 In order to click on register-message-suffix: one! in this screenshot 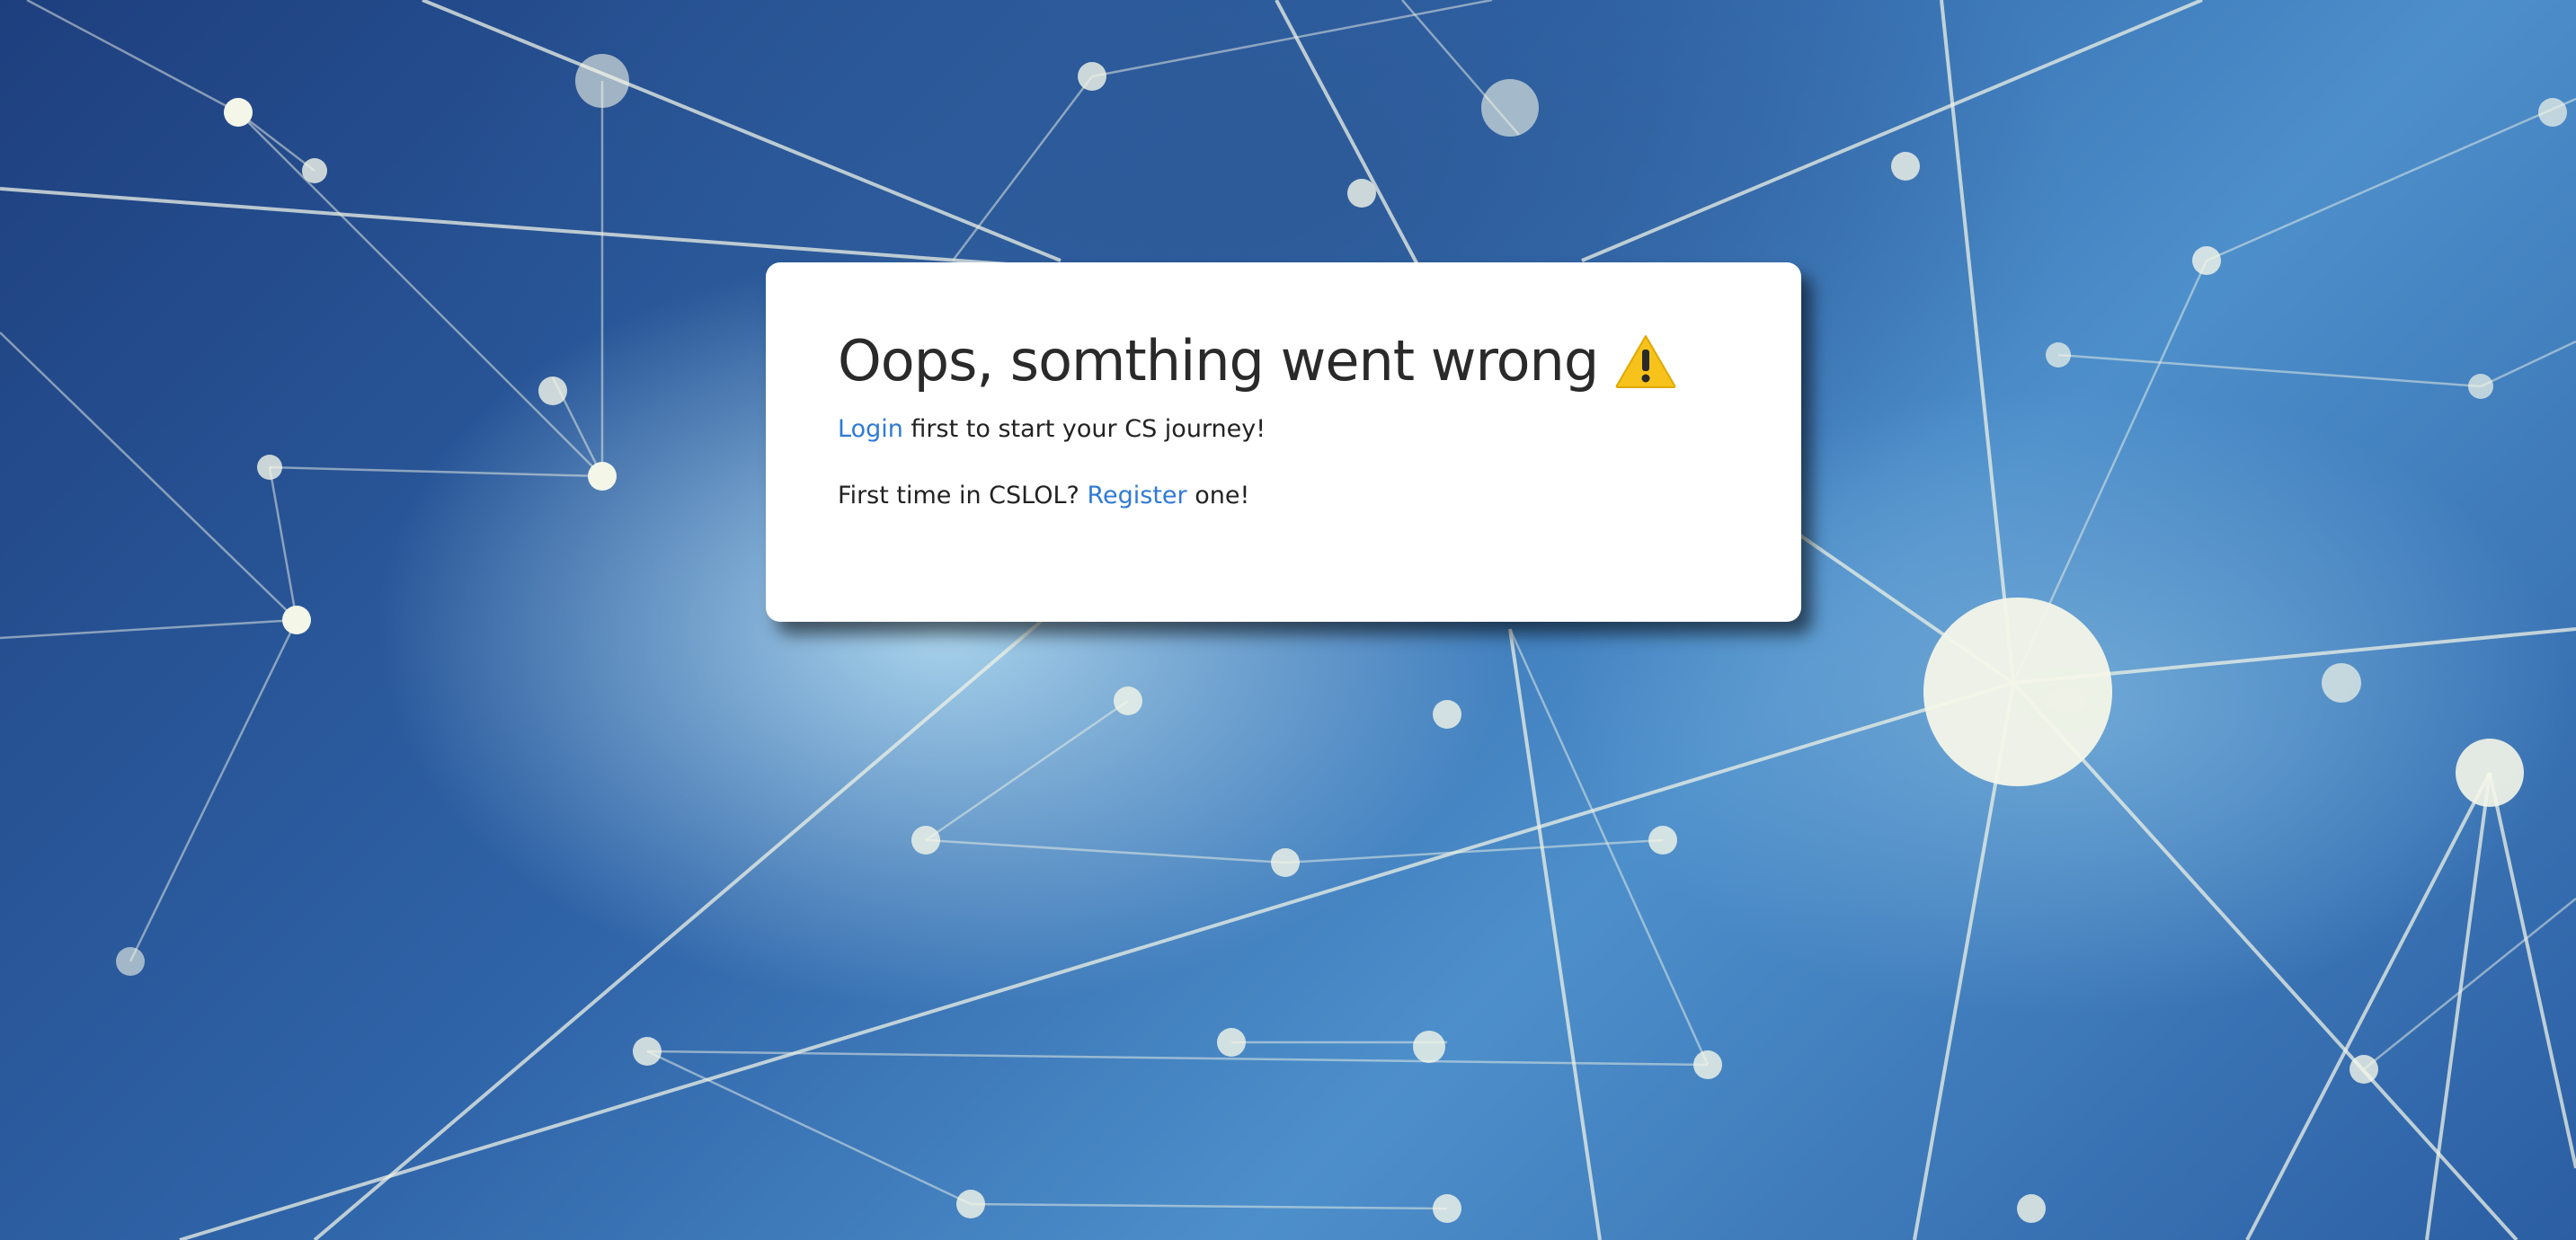, I will do `click(1218, 495)`.